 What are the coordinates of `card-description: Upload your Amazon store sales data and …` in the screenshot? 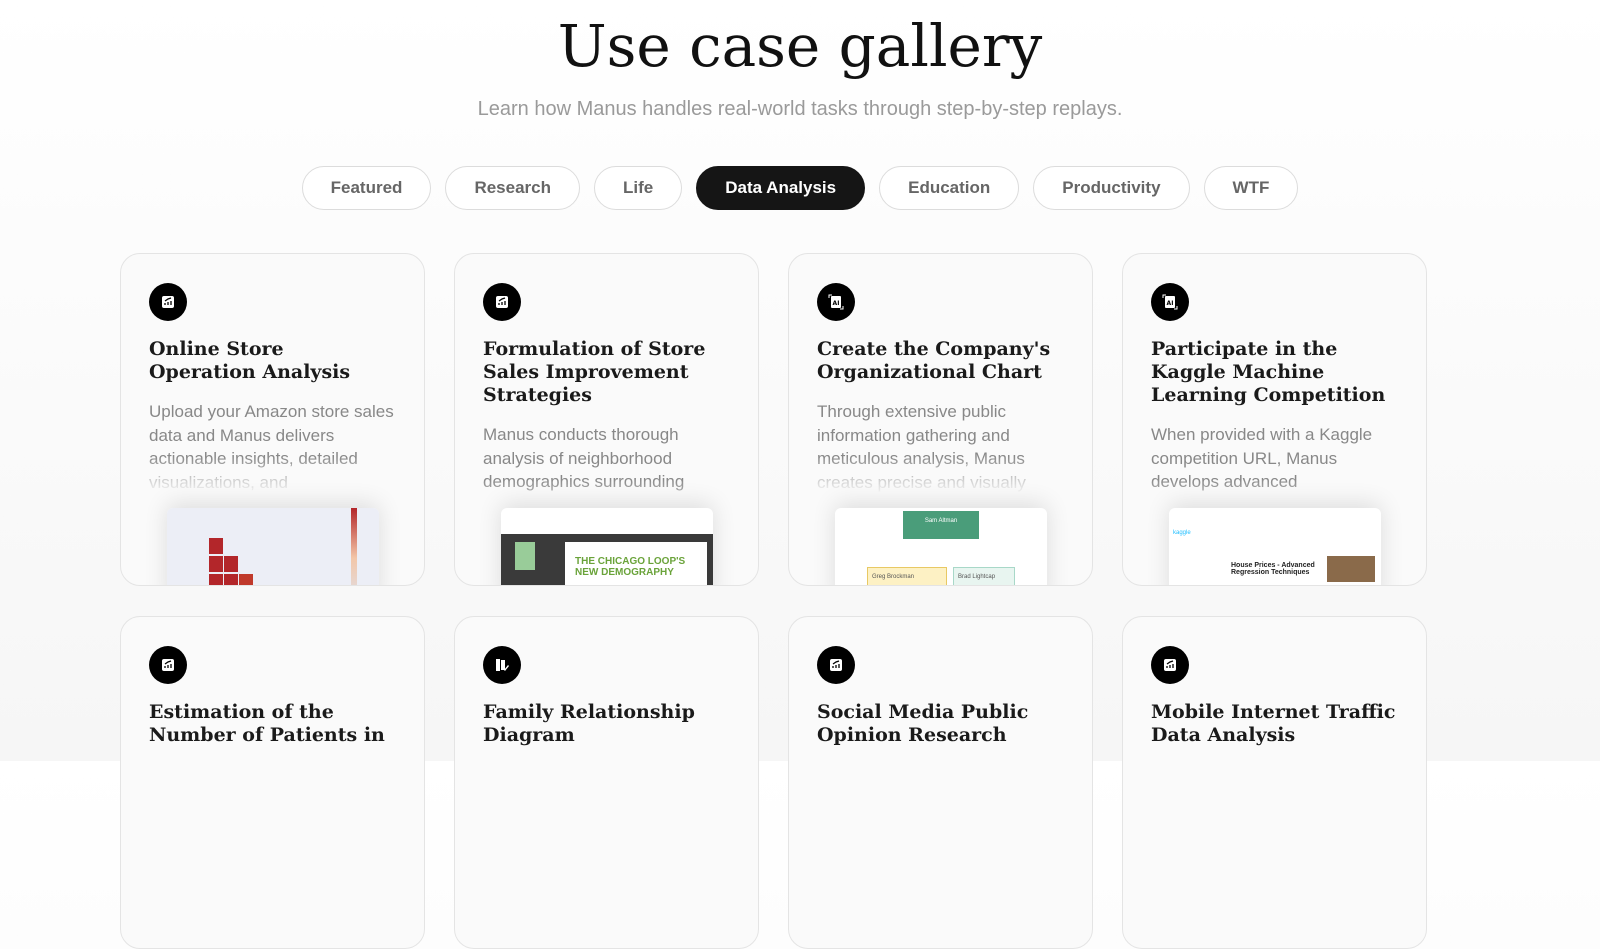 It's located at (271, 447).